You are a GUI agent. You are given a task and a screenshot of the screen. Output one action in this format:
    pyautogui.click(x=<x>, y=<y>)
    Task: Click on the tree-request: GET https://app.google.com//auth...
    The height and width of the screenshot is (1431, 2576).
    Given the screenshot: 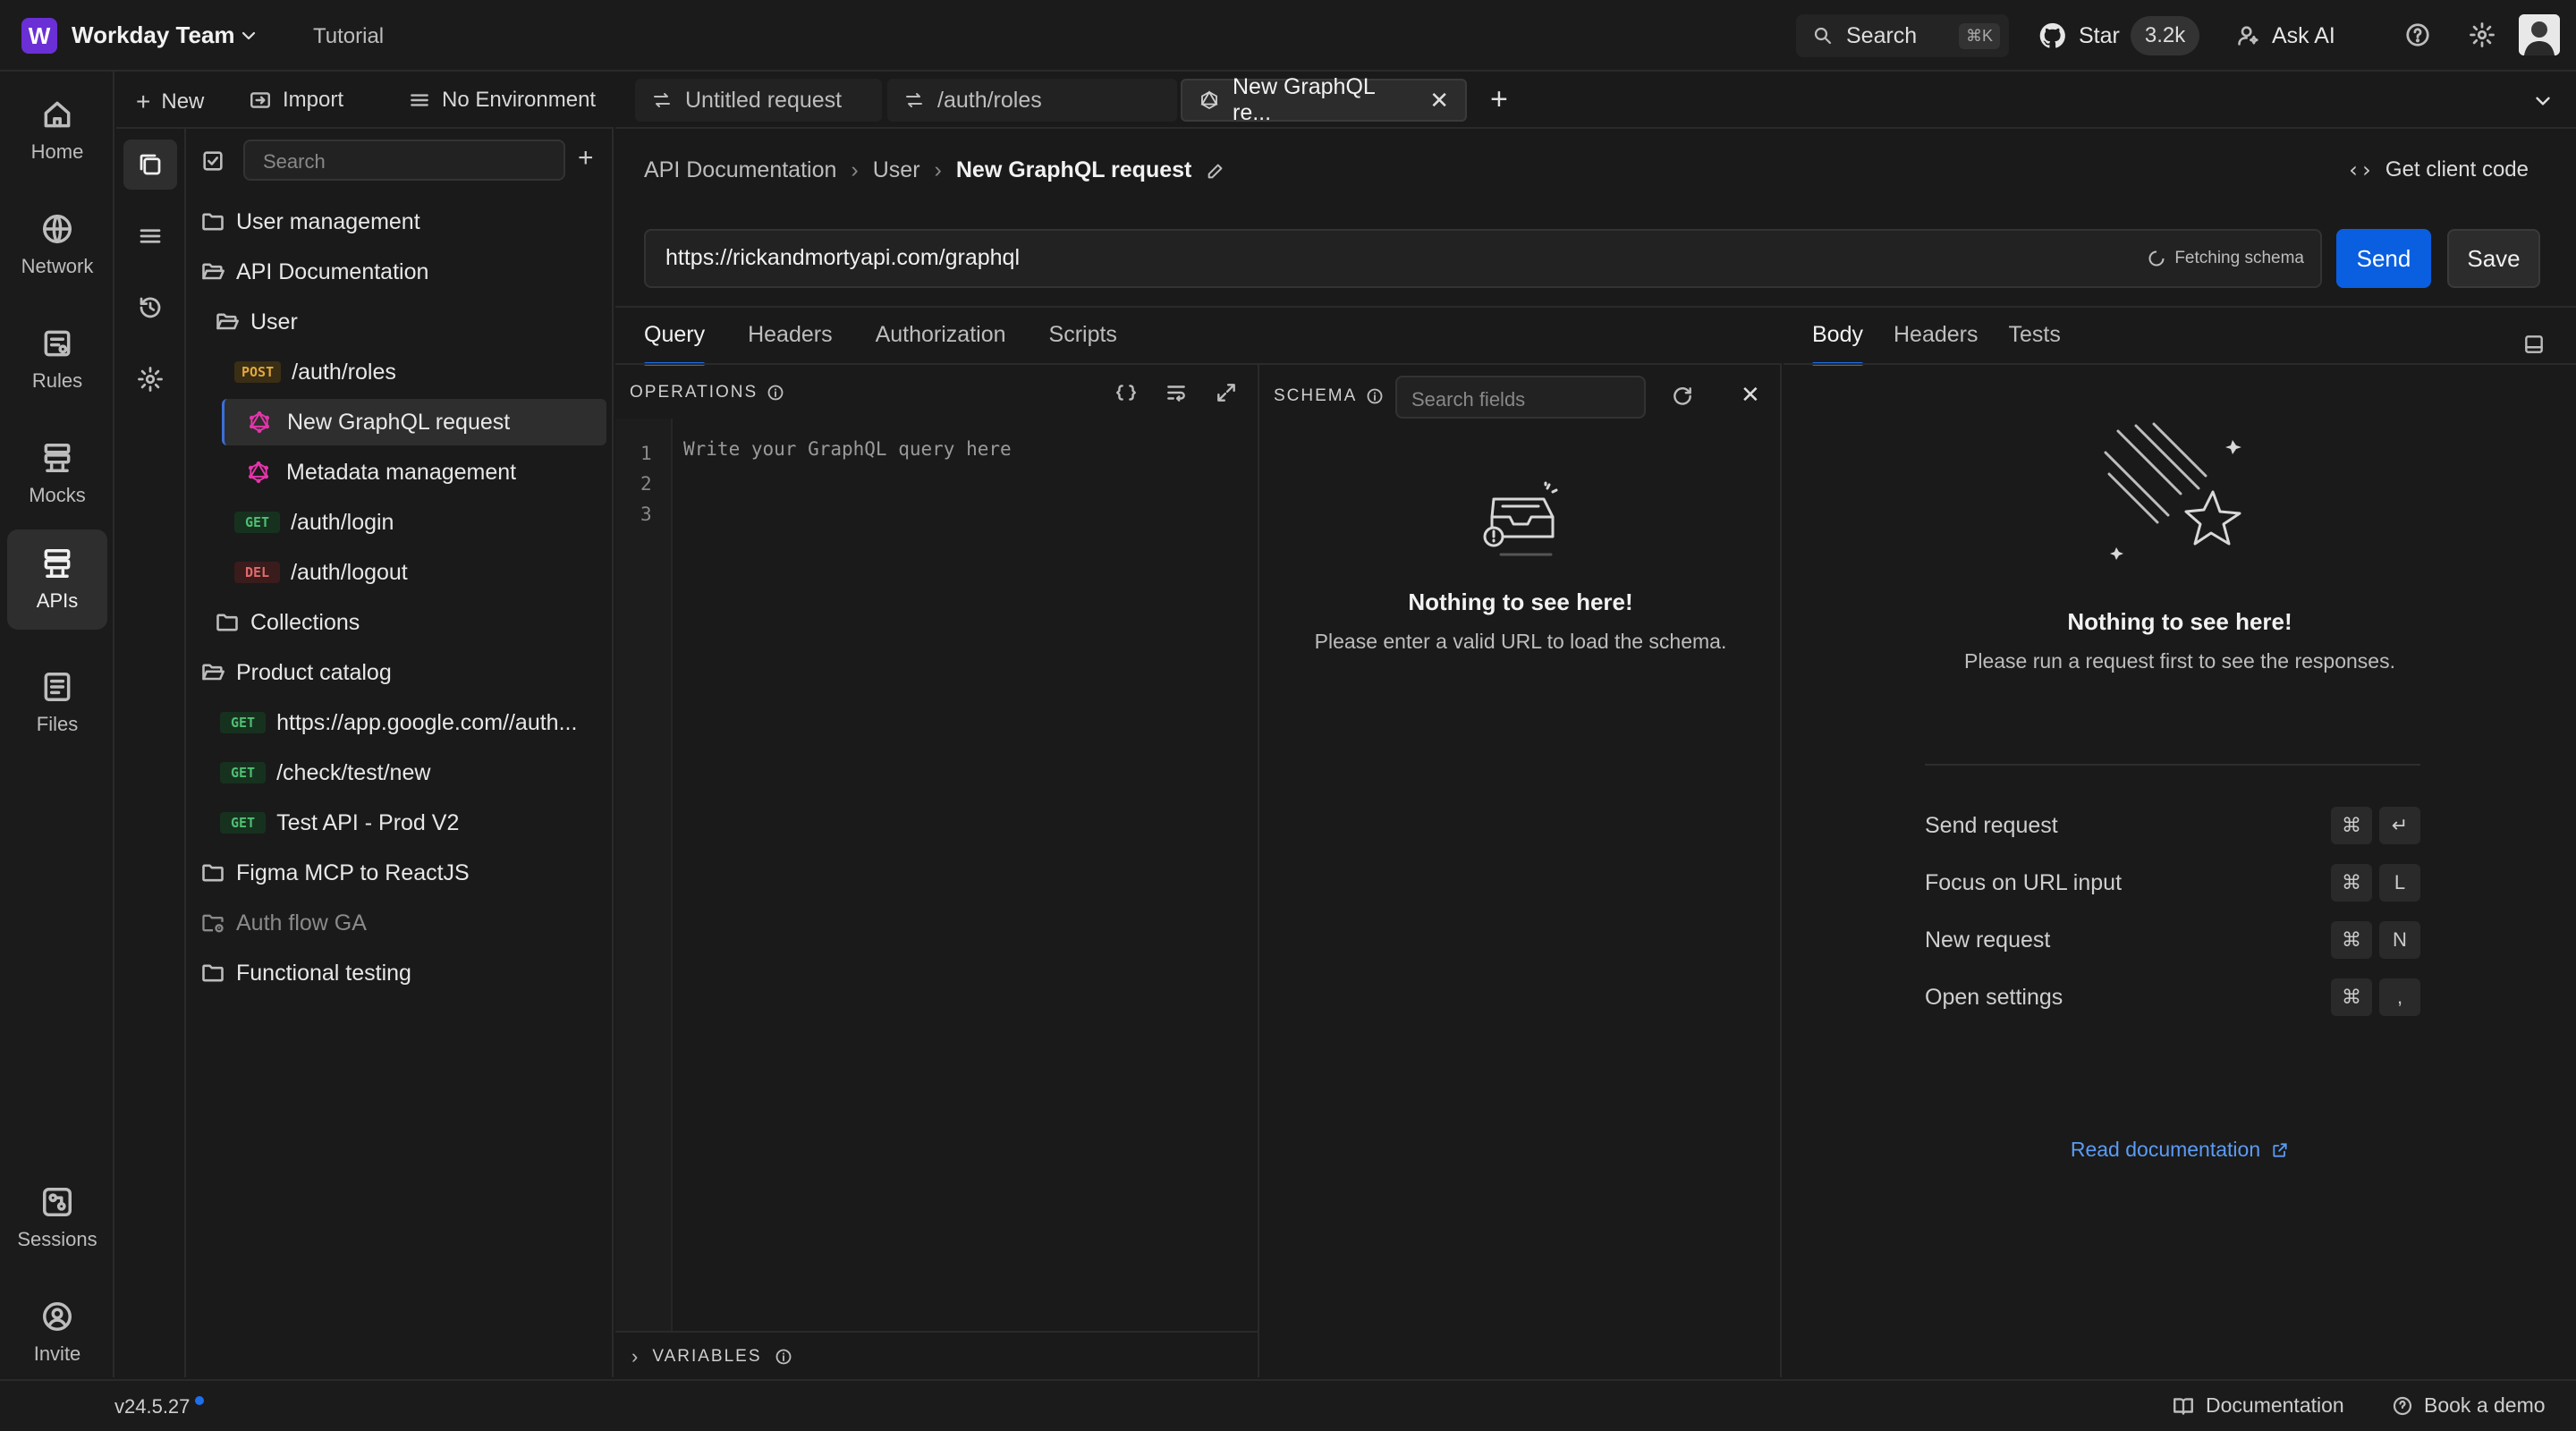 What is the action you would take?
    pyautogui.click(x=398, y=722)
    